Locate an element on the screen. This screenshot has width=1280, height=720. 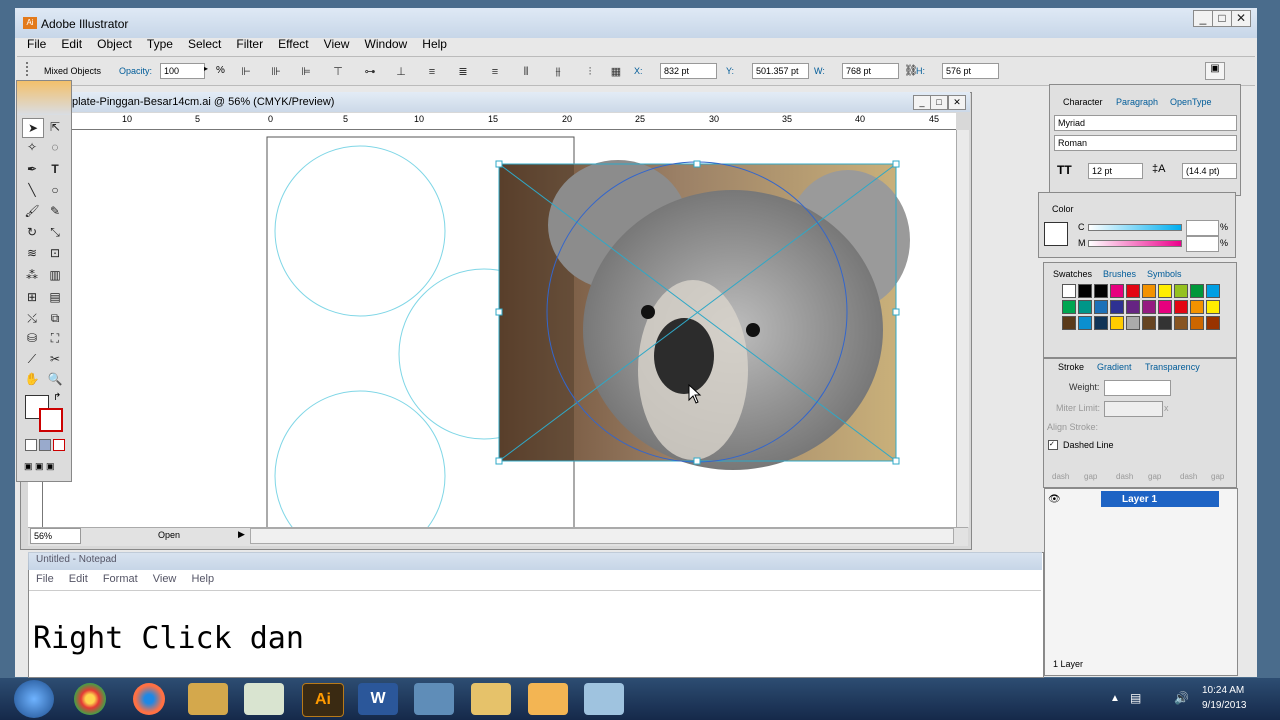
align-center-icon: ⊪ is located at coordinates (276, 72).